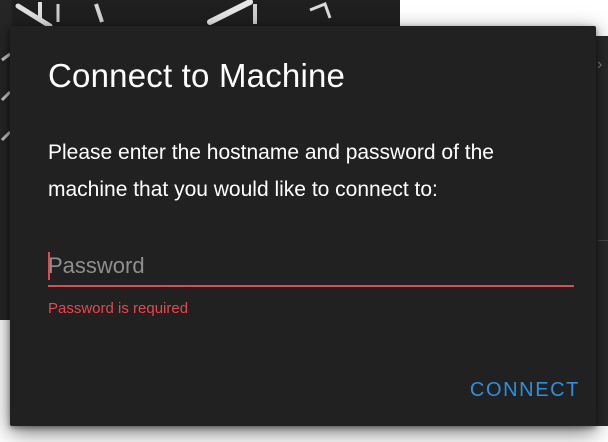 Image resolution: width=608 pixels, height=442 pixels. Describe the element at coordinates (49, 266) in the screenshot. I see `text-caret` at that location.